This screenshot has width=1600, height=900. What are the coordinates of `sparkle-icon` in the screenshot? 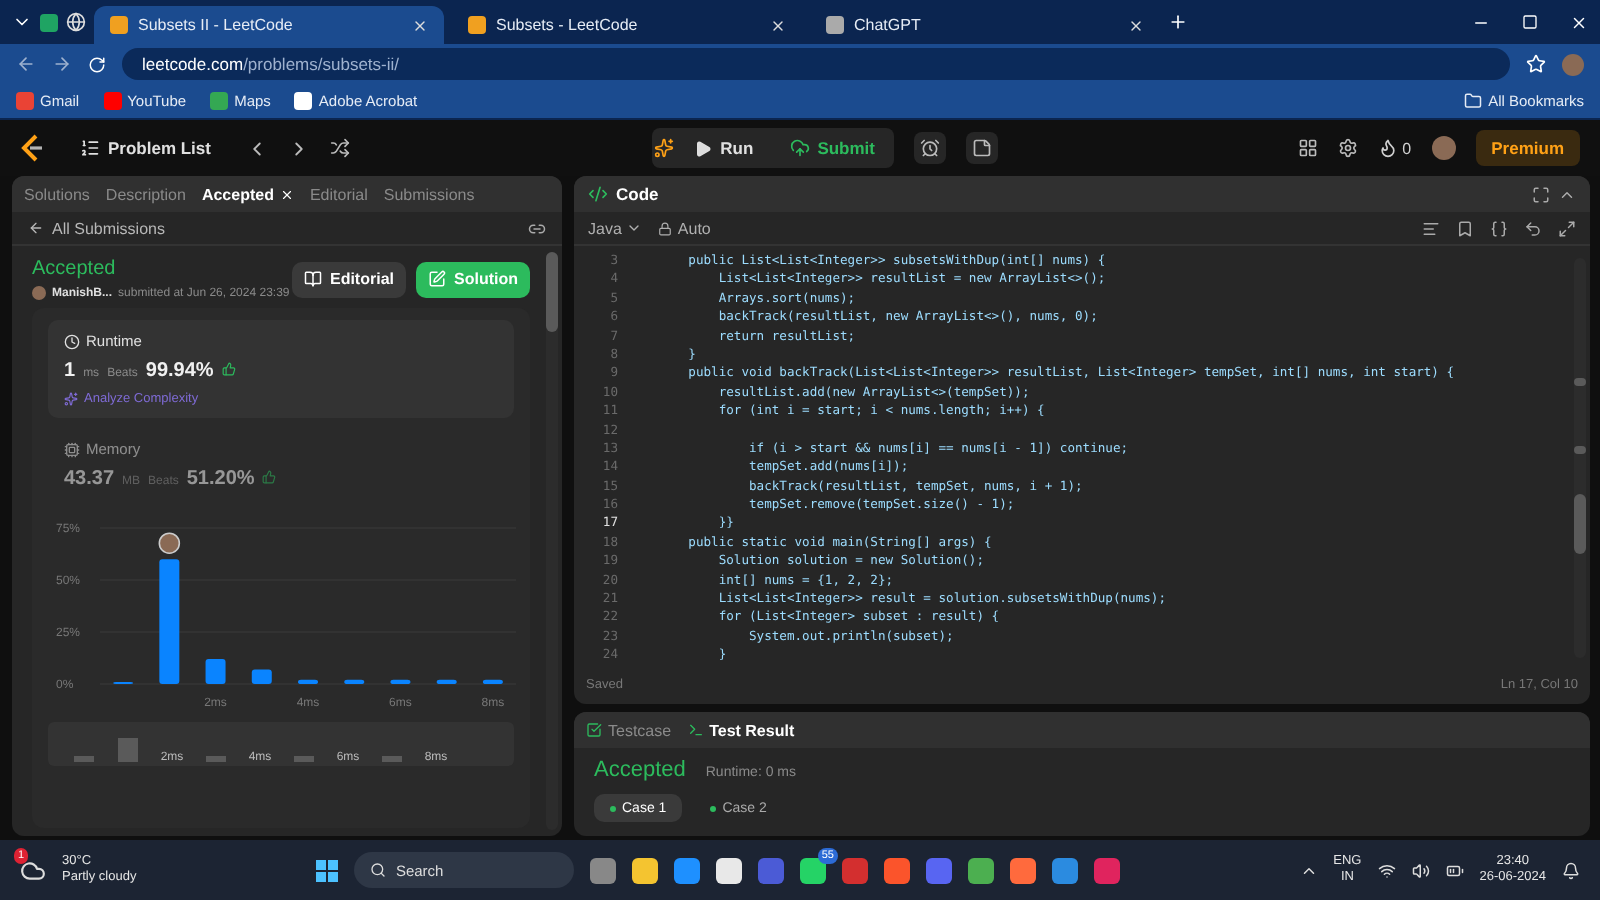 It's located at (71, 399).